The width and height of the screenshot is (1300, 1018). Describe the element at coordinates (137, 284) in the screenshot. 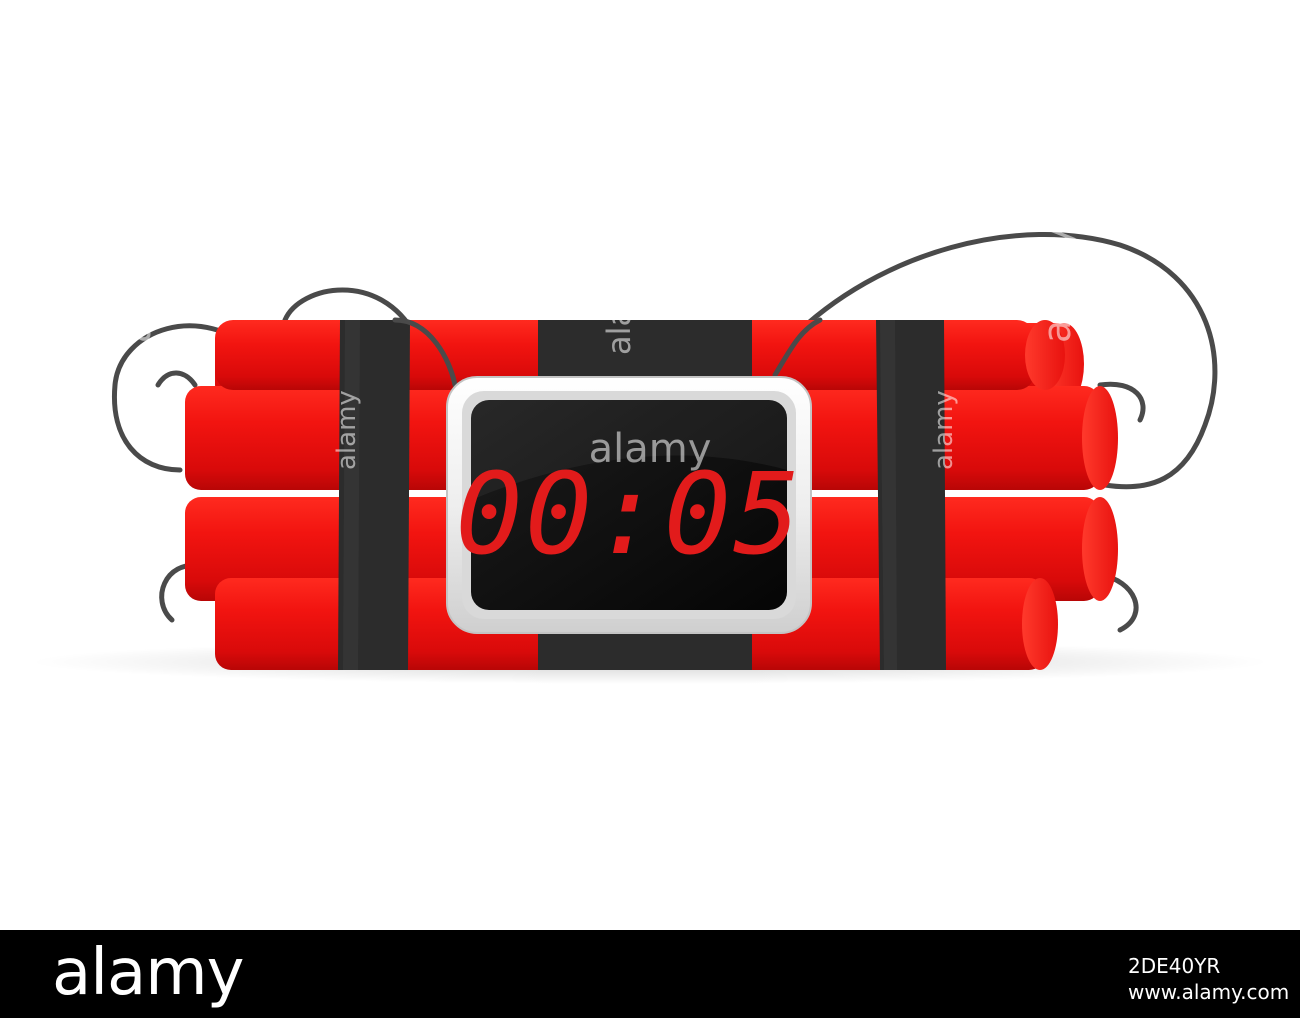

I see `watermark-left-1: alamy` at that location.